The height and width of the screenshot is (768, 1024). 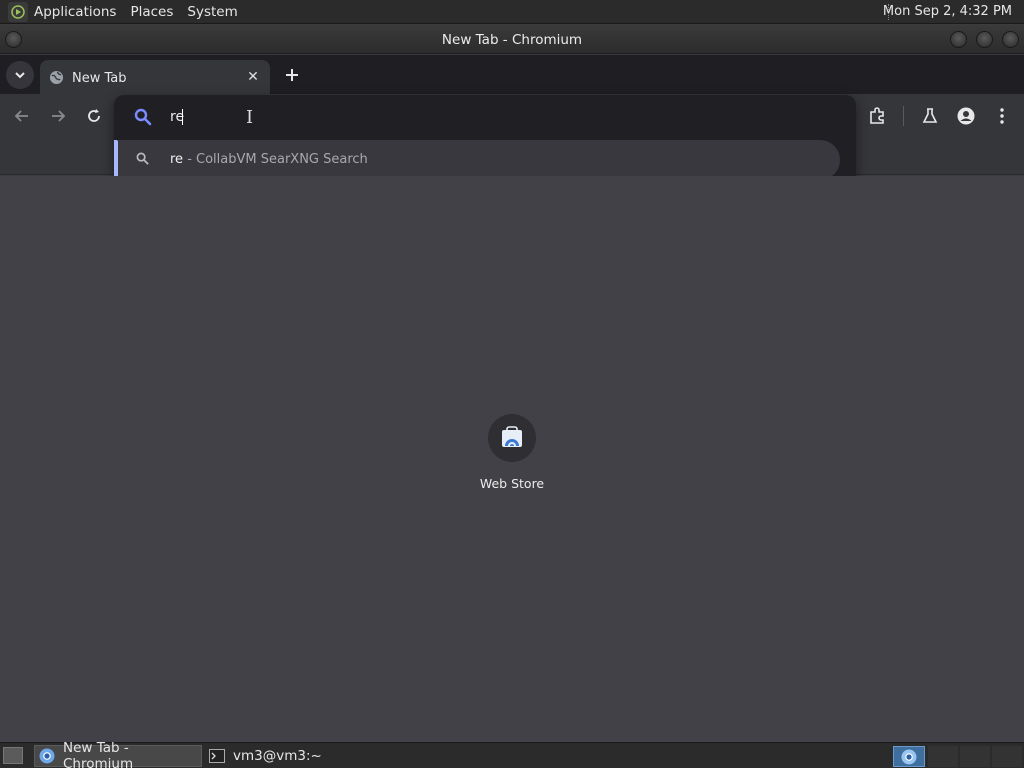 What do you see at coordinates (958, 39) in the screenshot?
I see `minimize-button` at bounding box center [958, 39].